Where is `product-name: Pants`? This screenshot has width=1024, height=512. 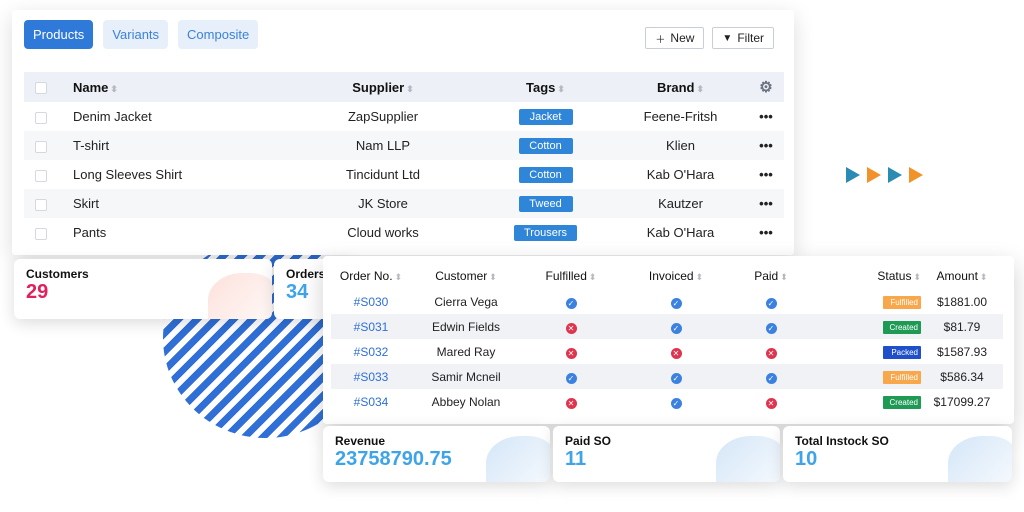
product-name: Pants is located at coordinates (90, 232).